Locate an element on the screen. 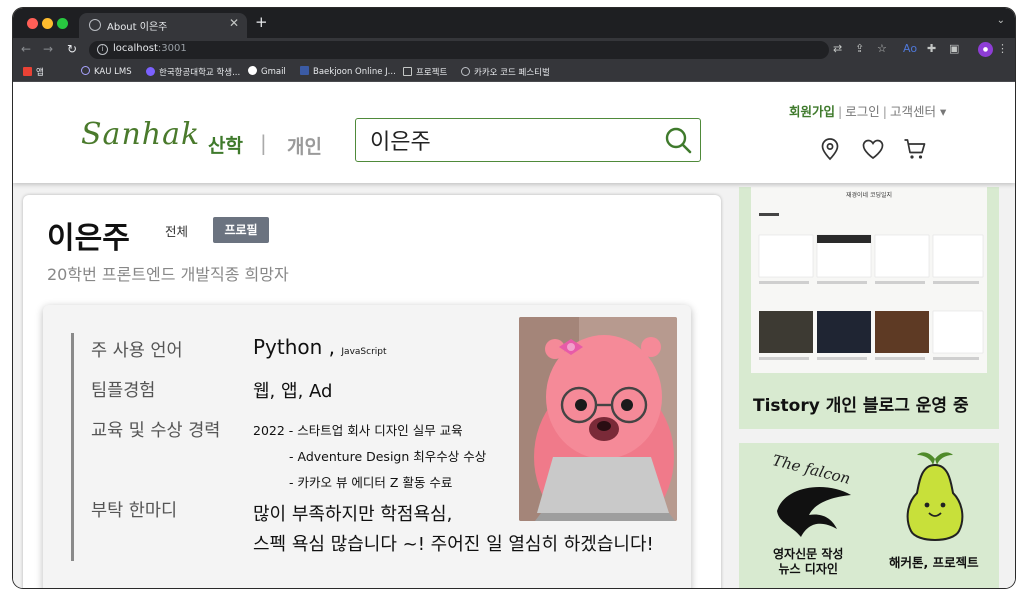 Image resolution: width=1026 pixels, height=606 pixels. heart-icon is located at coordinates (873, 149).